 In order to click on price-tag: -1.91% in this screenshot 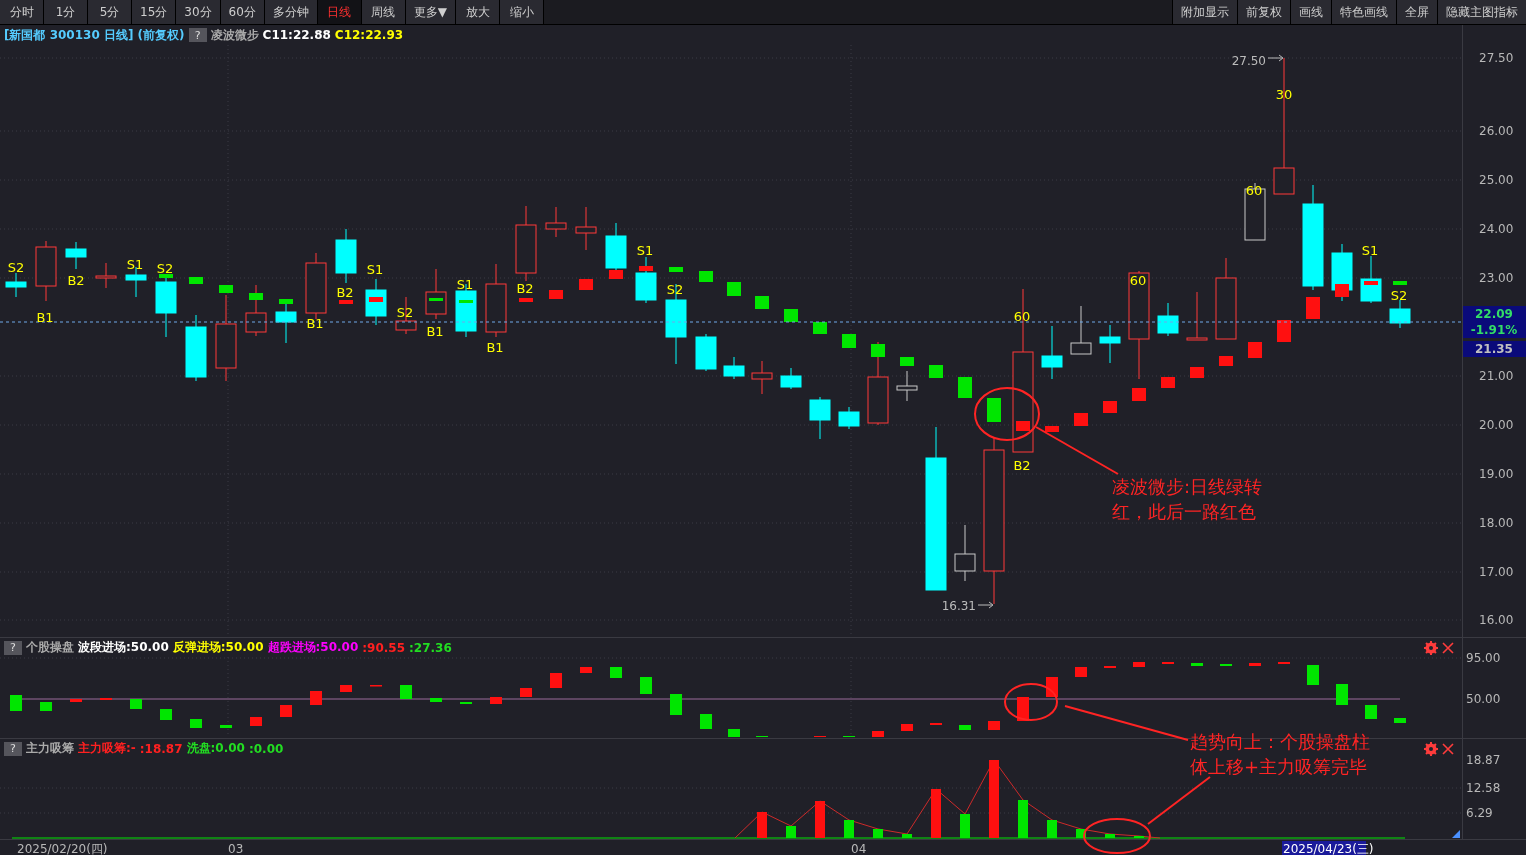, I will do `click(1494, 330)`.